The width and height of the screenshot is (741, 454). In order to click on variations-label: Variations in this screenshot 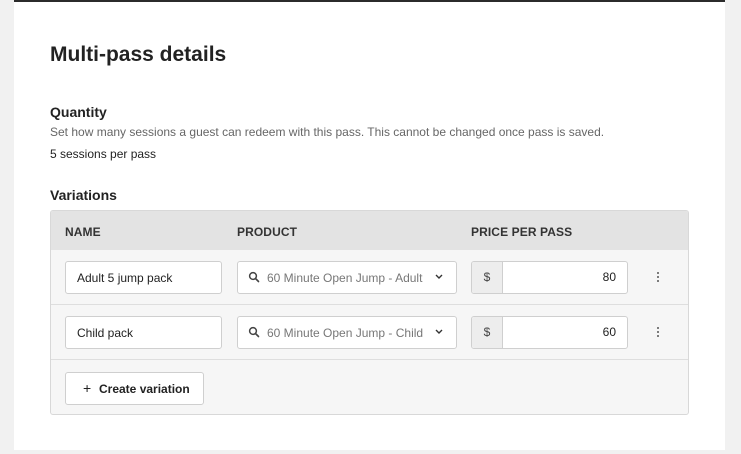, I will do `click(83, 195)`.